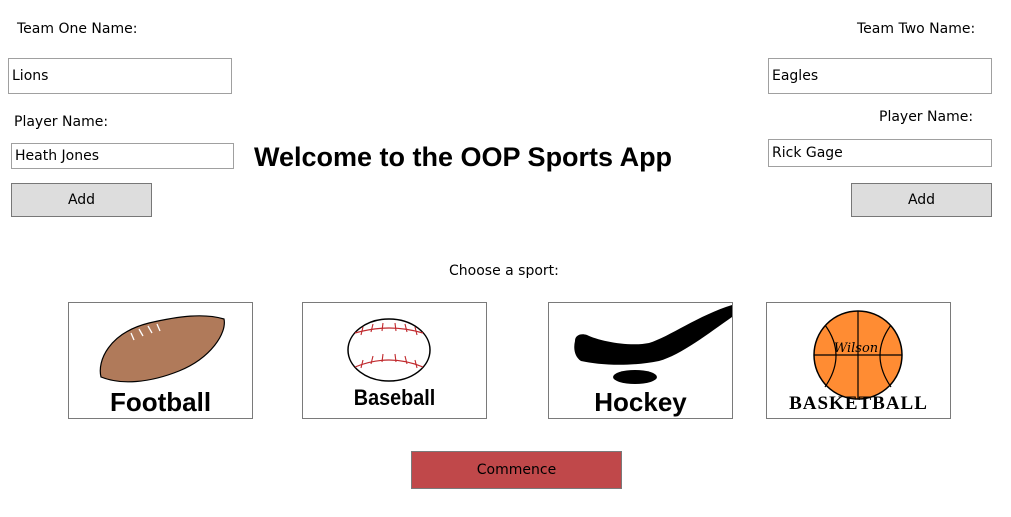  I want to click on team-two-name-label: Team Two Name:, so click(916, 29).